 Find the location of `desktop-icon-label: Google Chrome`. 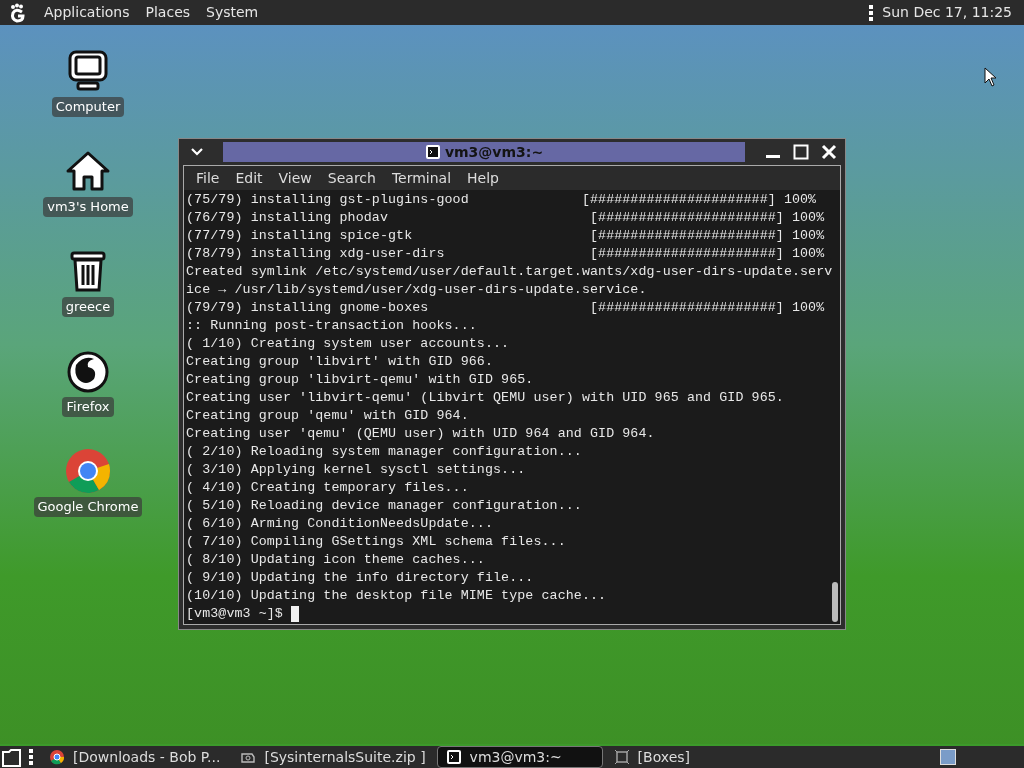

desktop-icon-label: Google Chrome is located at coordinates (88, 507).